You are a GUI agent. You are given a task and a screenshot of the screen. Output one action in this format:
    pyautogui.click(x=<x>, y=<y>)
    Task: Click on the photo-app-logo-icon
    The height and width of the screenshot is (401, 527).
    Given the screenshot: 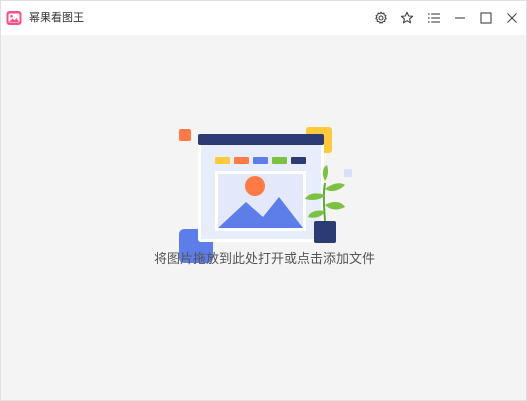 What is the action you would take?
    pyautogui.click(x=14, y=18)
    